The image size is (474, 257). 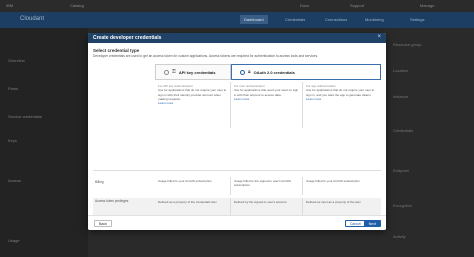 What do you see at coordinates (197, 72) in the screenshot?
I see `option-api-key-label: API key credentials` at bounding box center [197, 72].